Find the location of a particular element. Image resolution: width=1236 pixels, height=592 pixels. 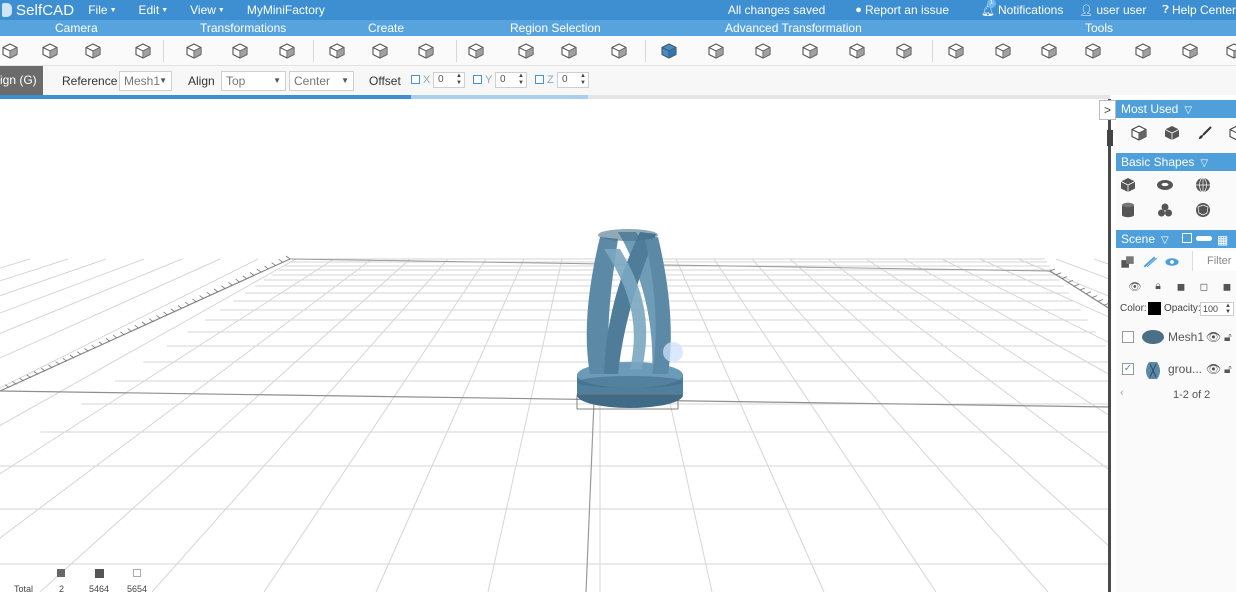

view-slider-icon is located at coordinates (1204, 238).